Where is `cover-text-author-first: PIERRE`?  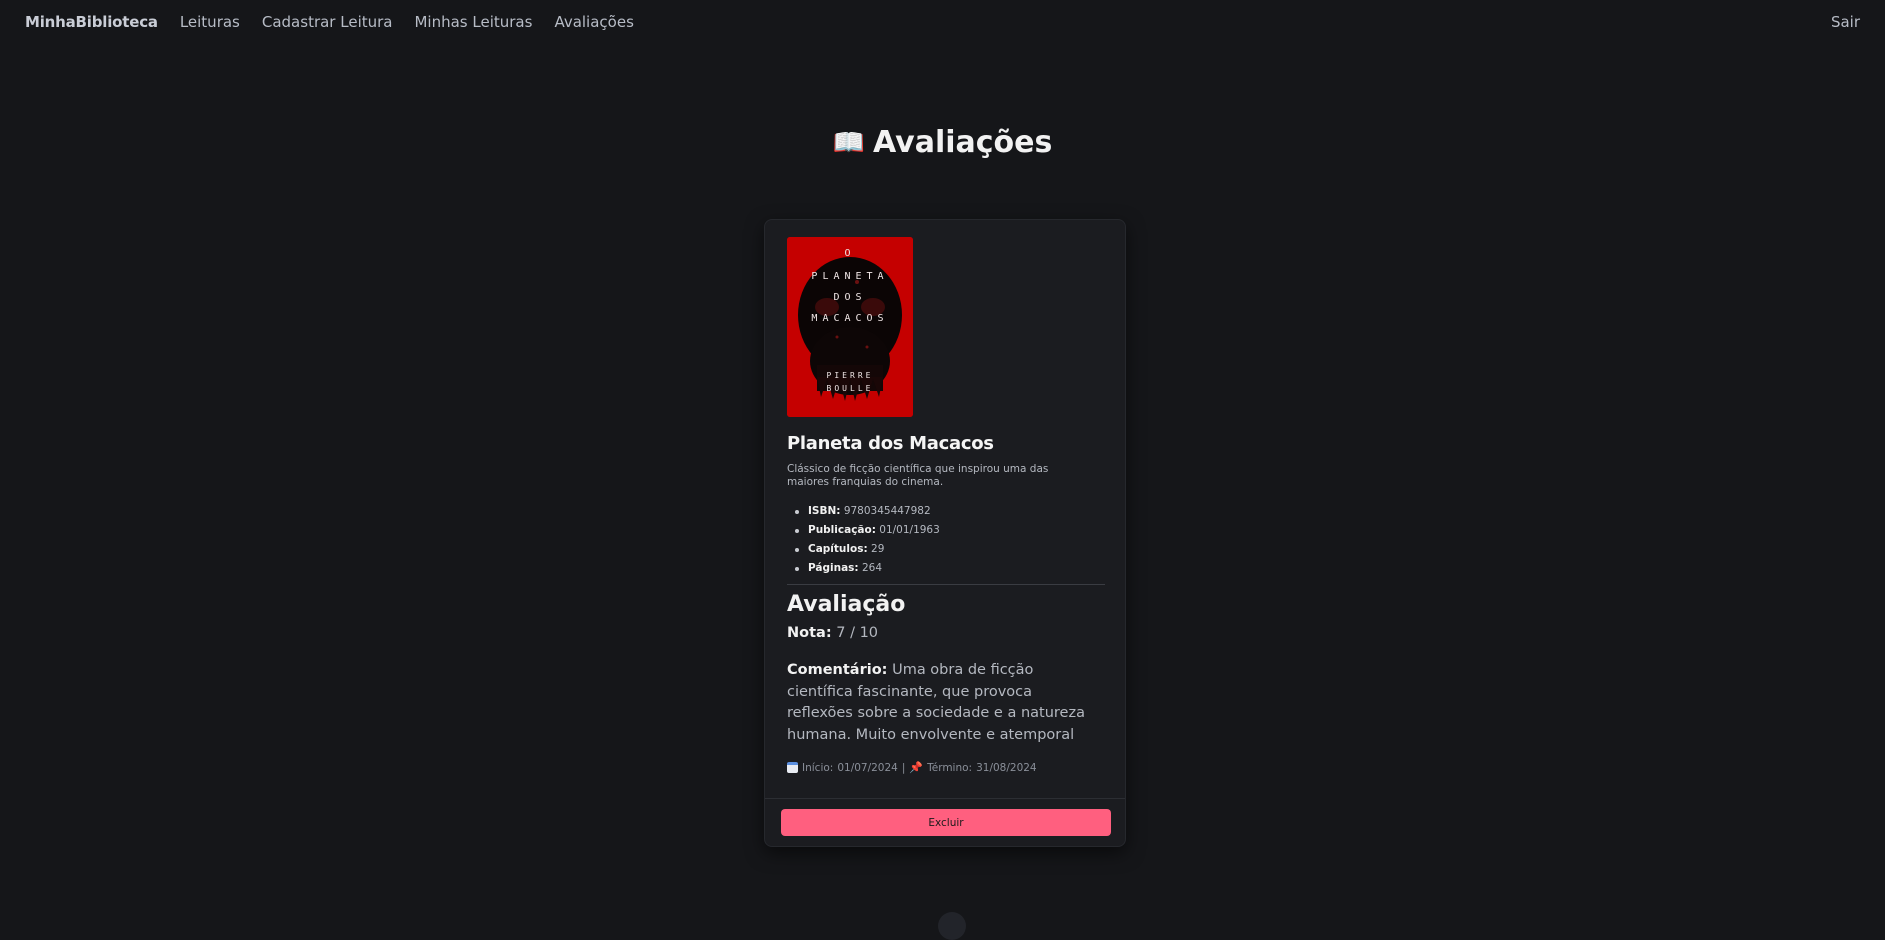
cover-text-author-first: PIERRE is located at coordinates (850, 375).